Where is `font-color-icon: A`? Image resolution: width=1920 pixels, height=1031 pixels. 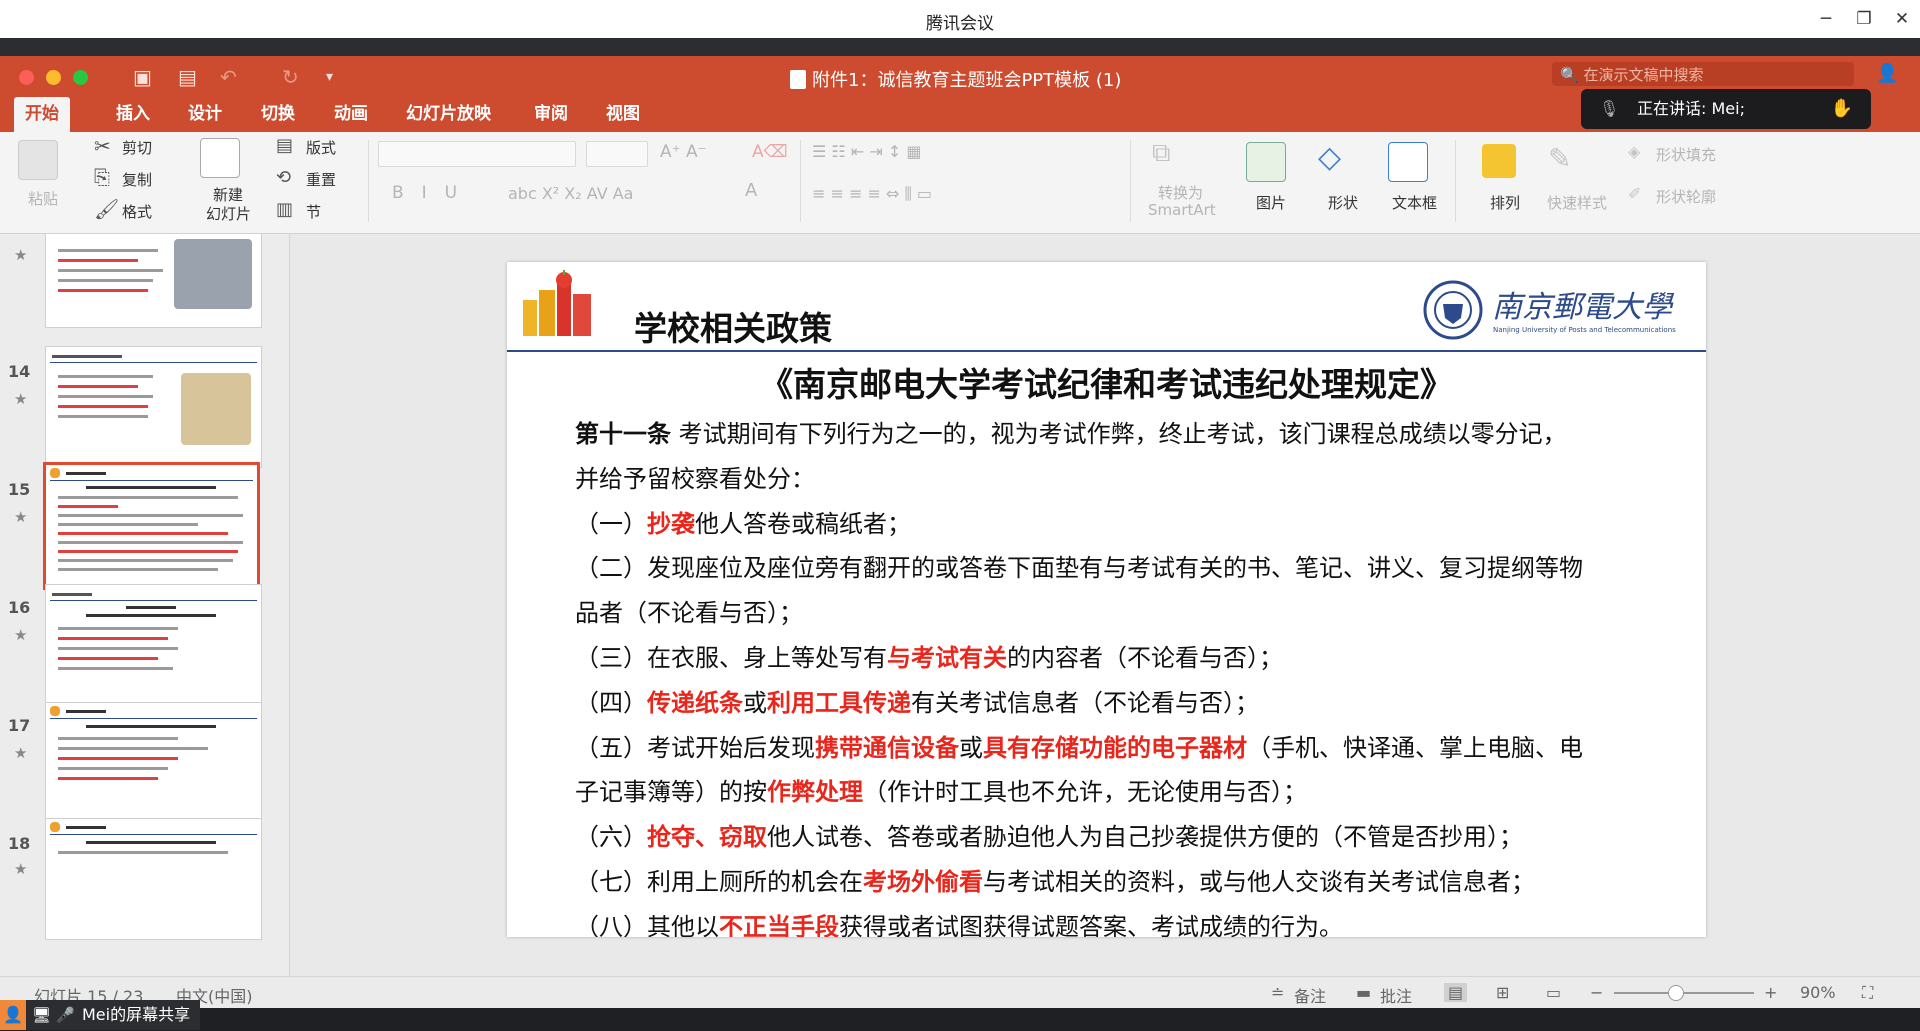
font-color-icon: A is located at coordinates (751, 190).